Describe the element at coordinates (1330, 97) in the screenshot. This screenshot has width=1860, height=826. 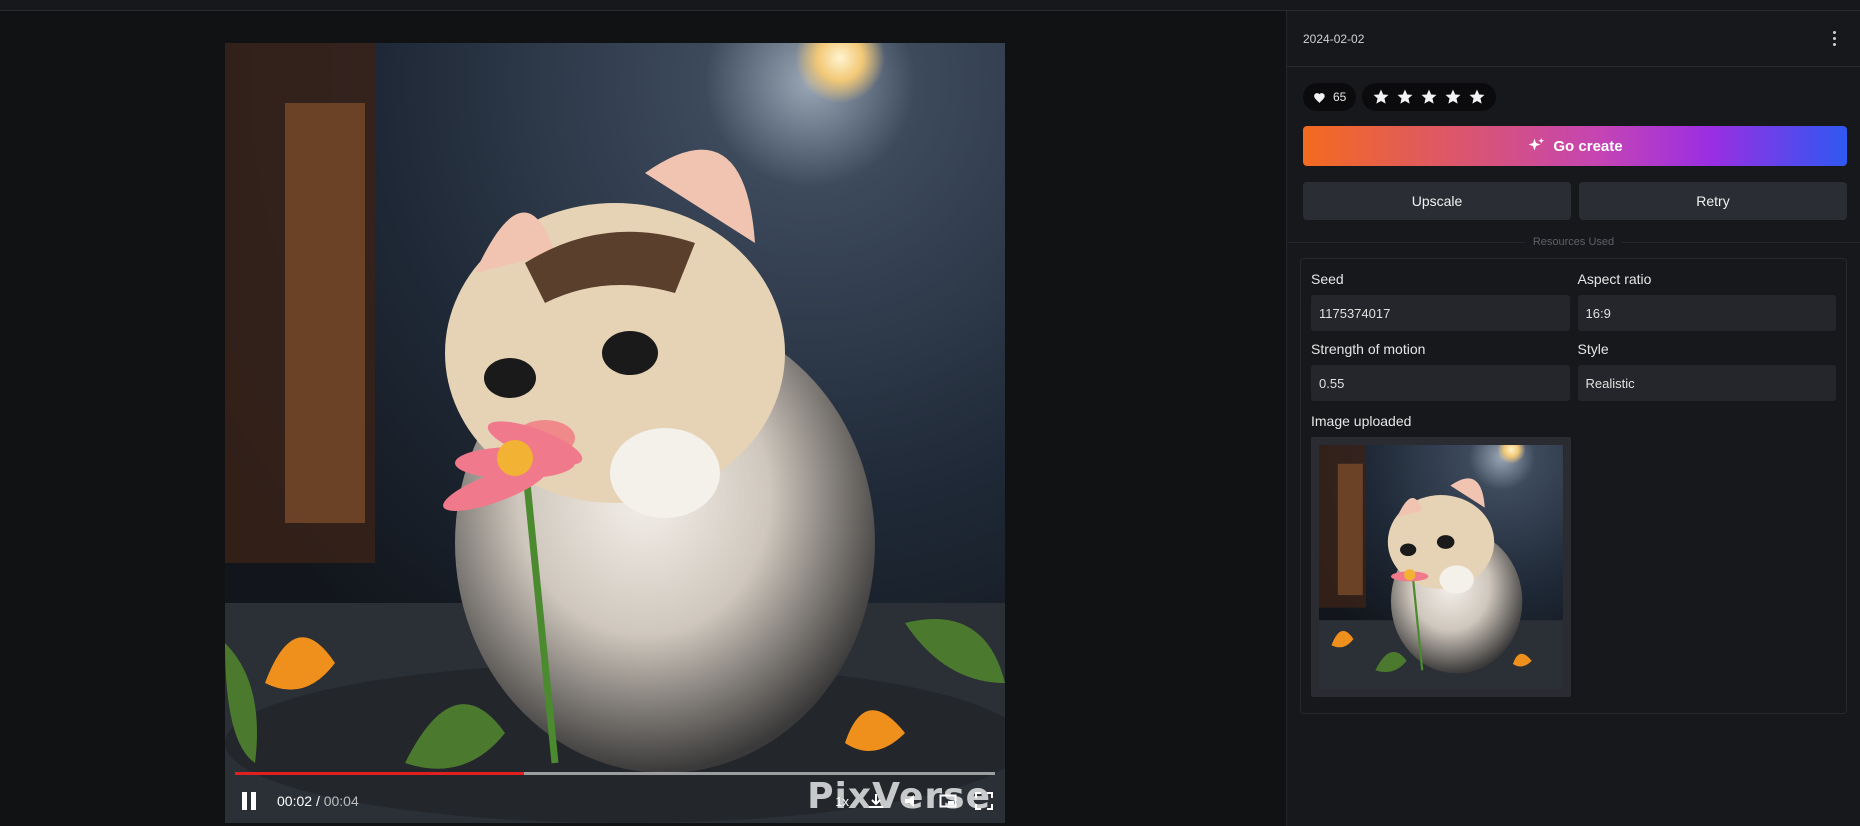
I see `like-button: 65` at that location.